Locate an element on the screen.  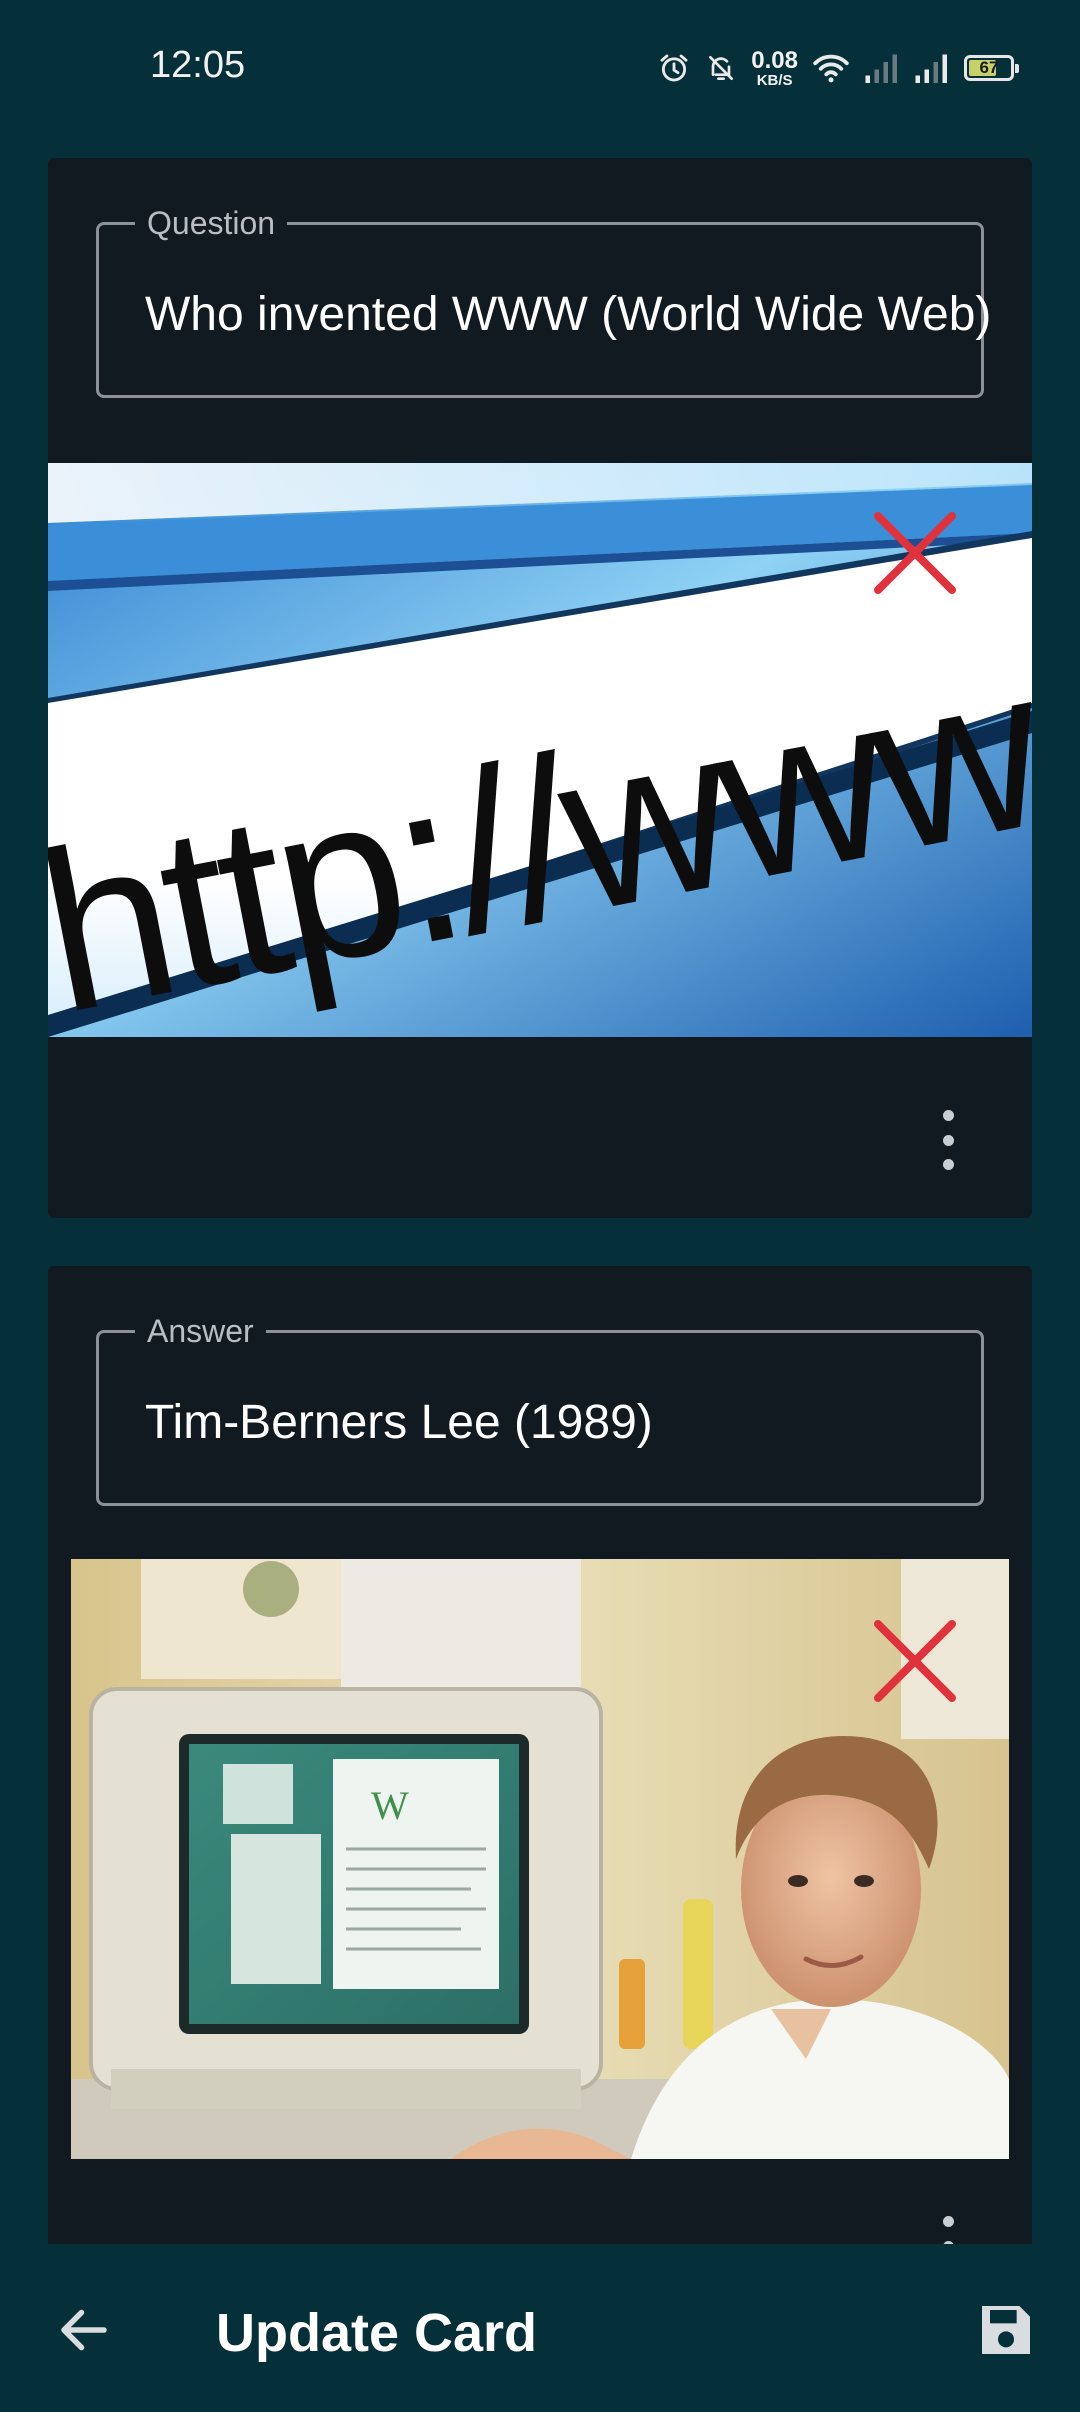
screen-w-logo: W is located at coordinates (390, 1805).